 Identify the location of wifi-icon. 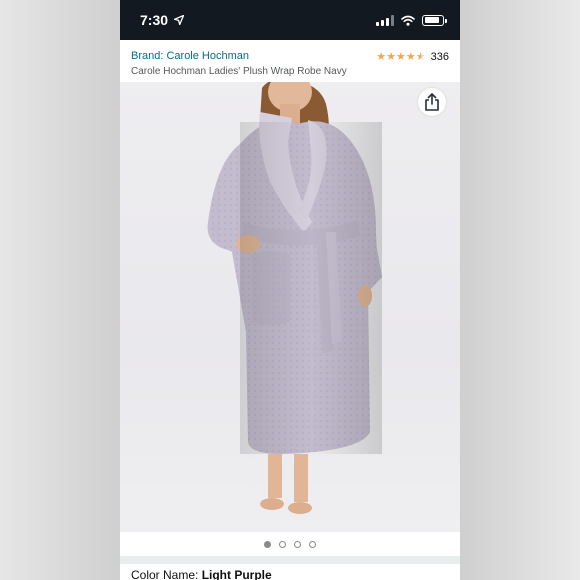
(408, 20).